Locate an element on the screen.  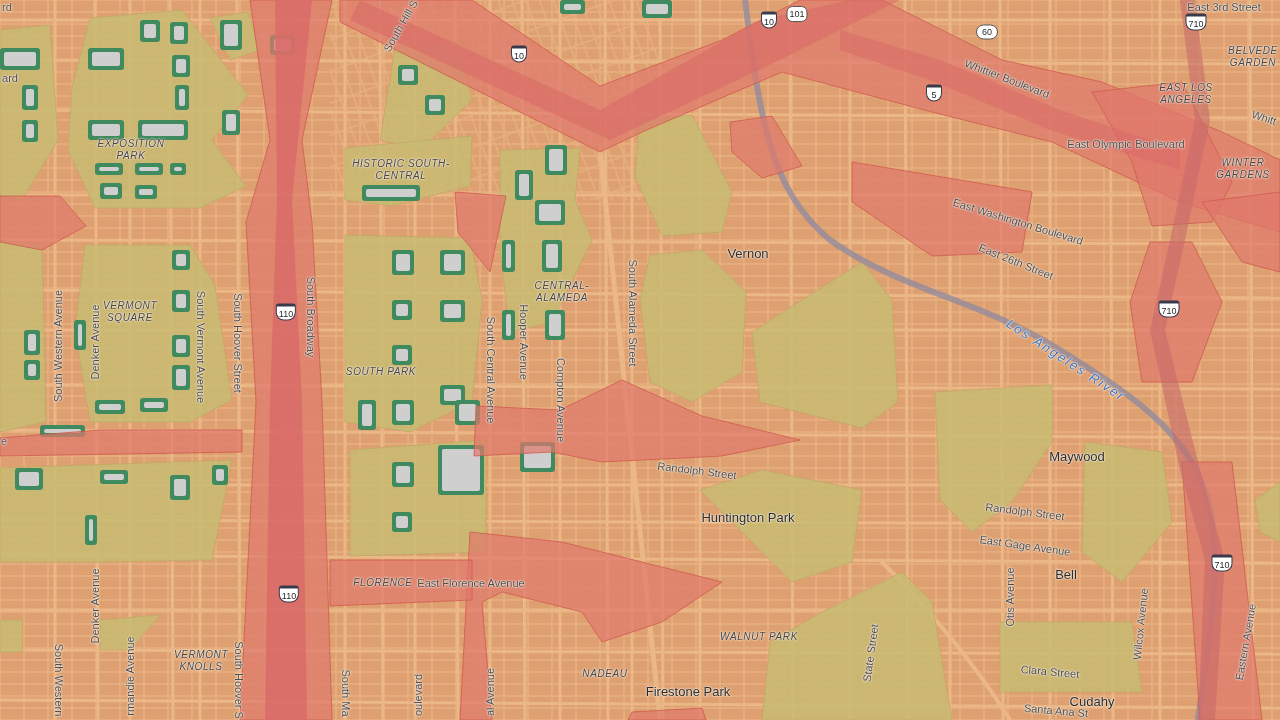
neighborhood-label: VERMONT SQUARE is located at coordinates (130, 312).